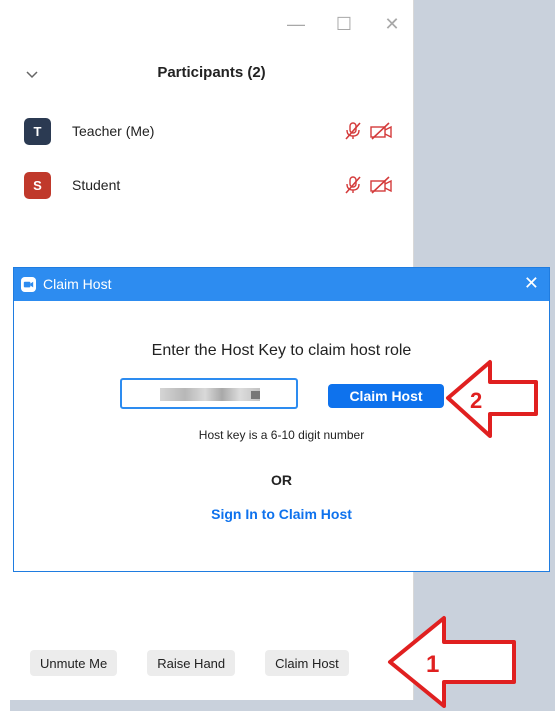 The width and height of the screenshot is (555, 711). What do you see at coordinates (77, 284) in the screenshot?
I see `dialog-title: Claim Host` at bounding box center [77, 284].